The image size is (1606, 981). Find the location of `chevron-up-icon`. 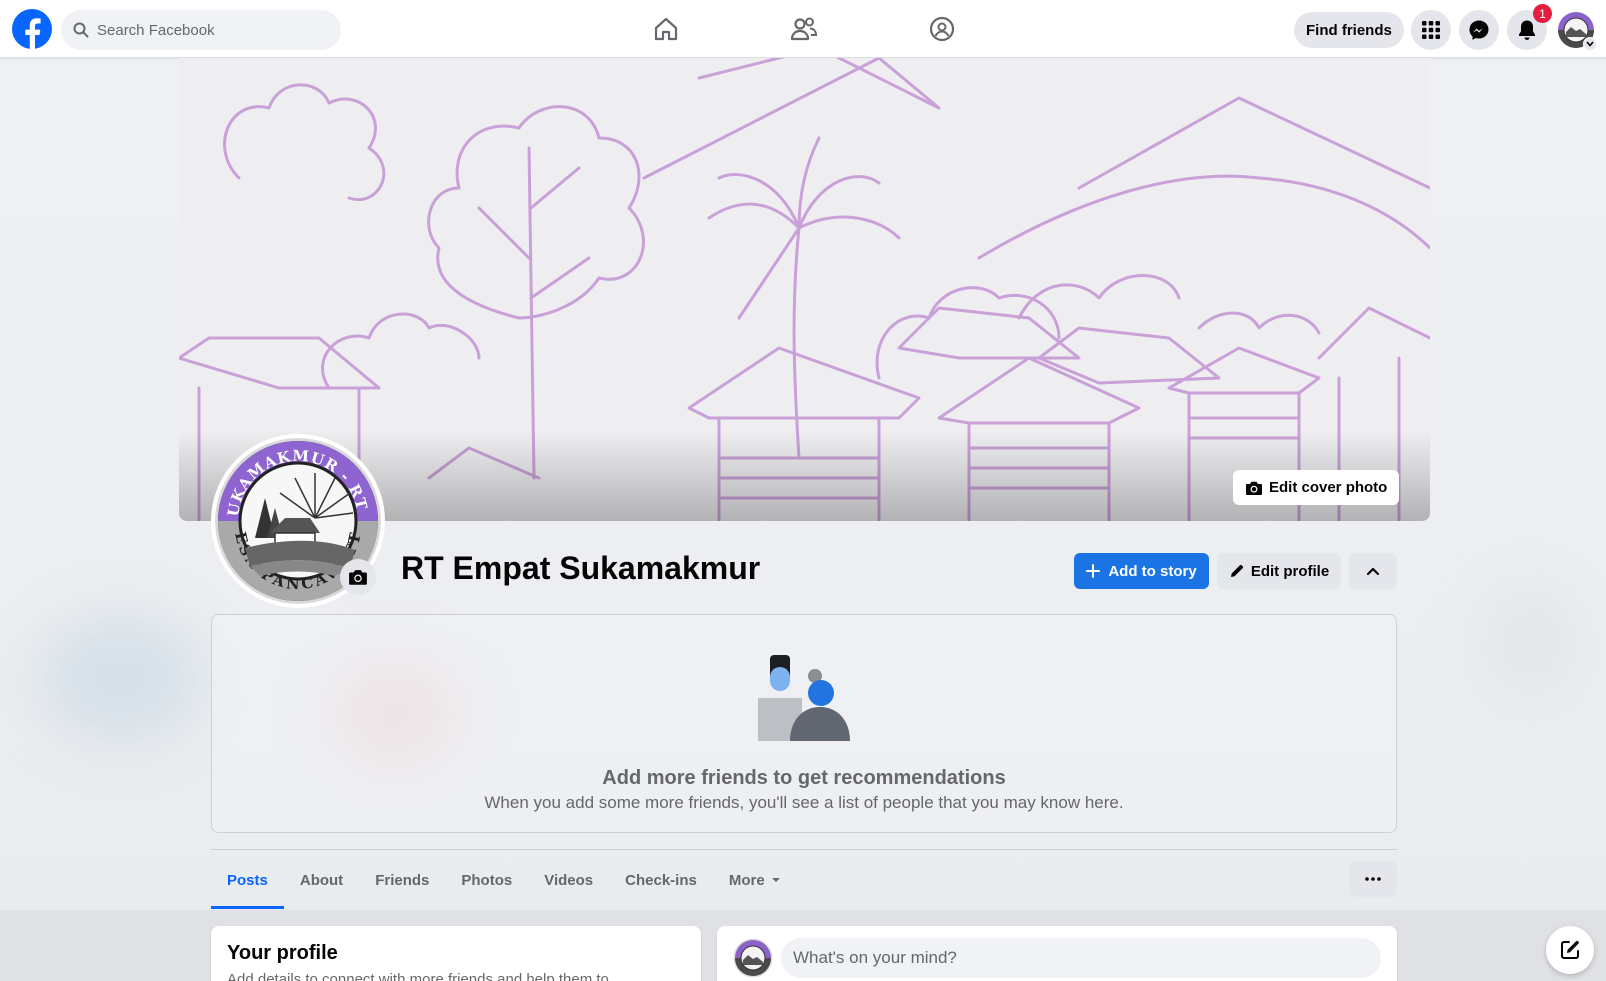

chevron-up-icon is located at coordinates (1373, 571).